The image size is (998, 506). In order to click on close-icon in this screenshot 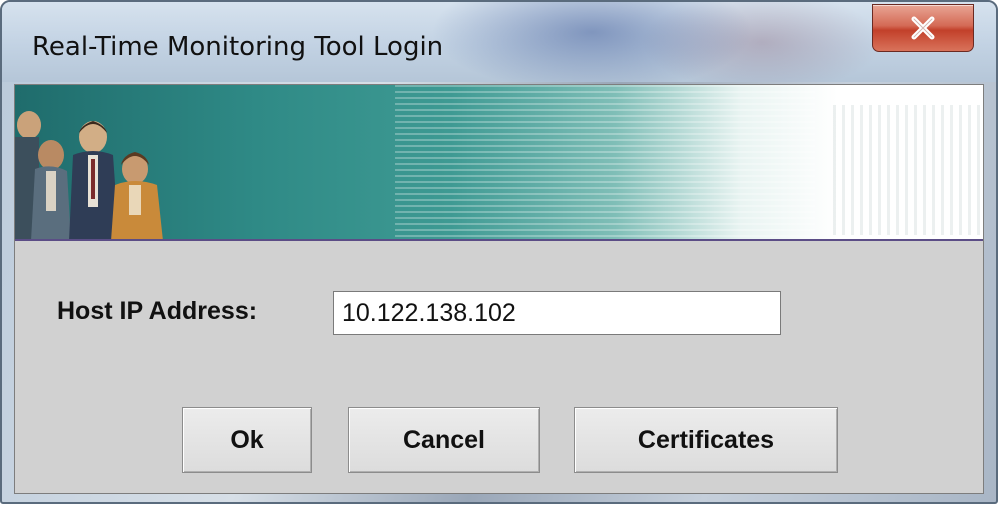, I will do `click(923, 28)`.